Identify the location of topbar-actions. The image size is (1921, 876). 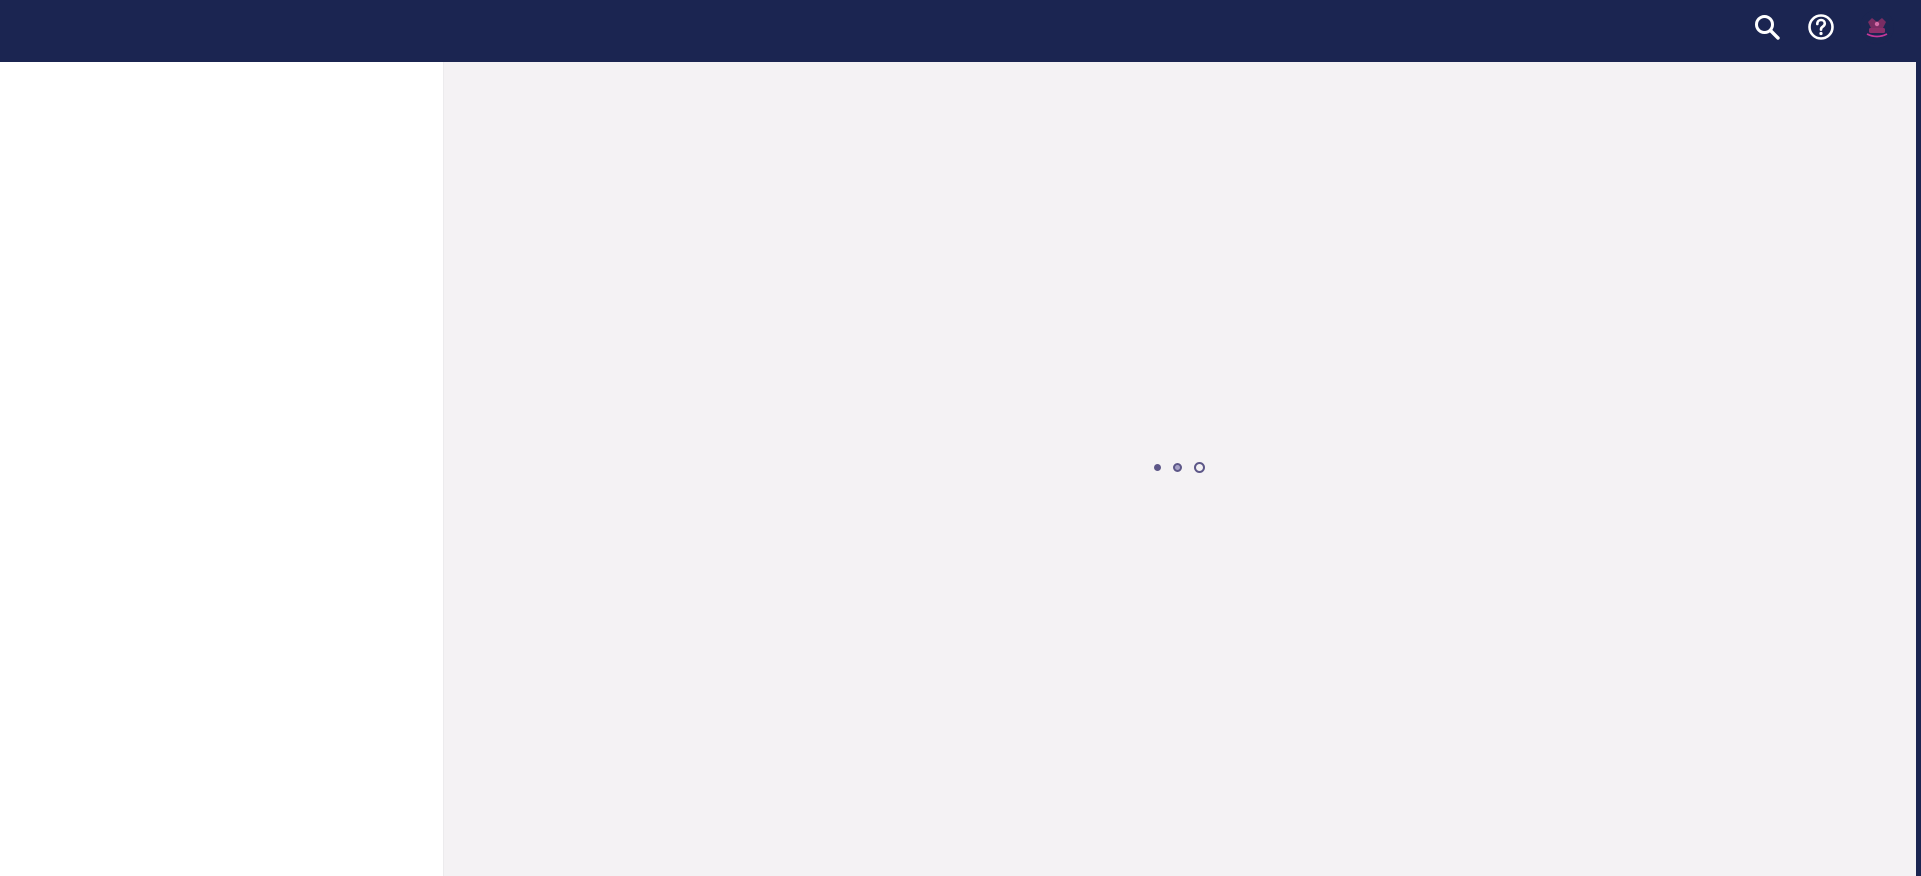
(1823, 27).